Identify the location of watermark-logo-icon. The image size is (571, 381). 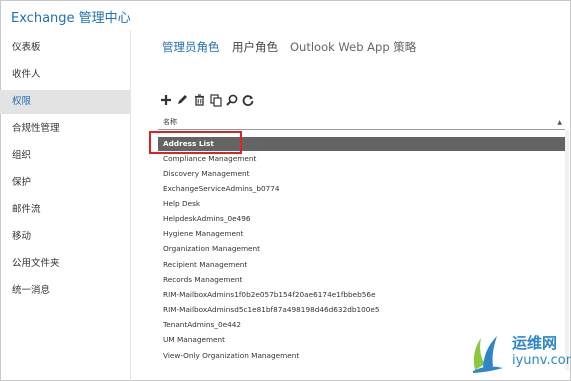
(487, 352).